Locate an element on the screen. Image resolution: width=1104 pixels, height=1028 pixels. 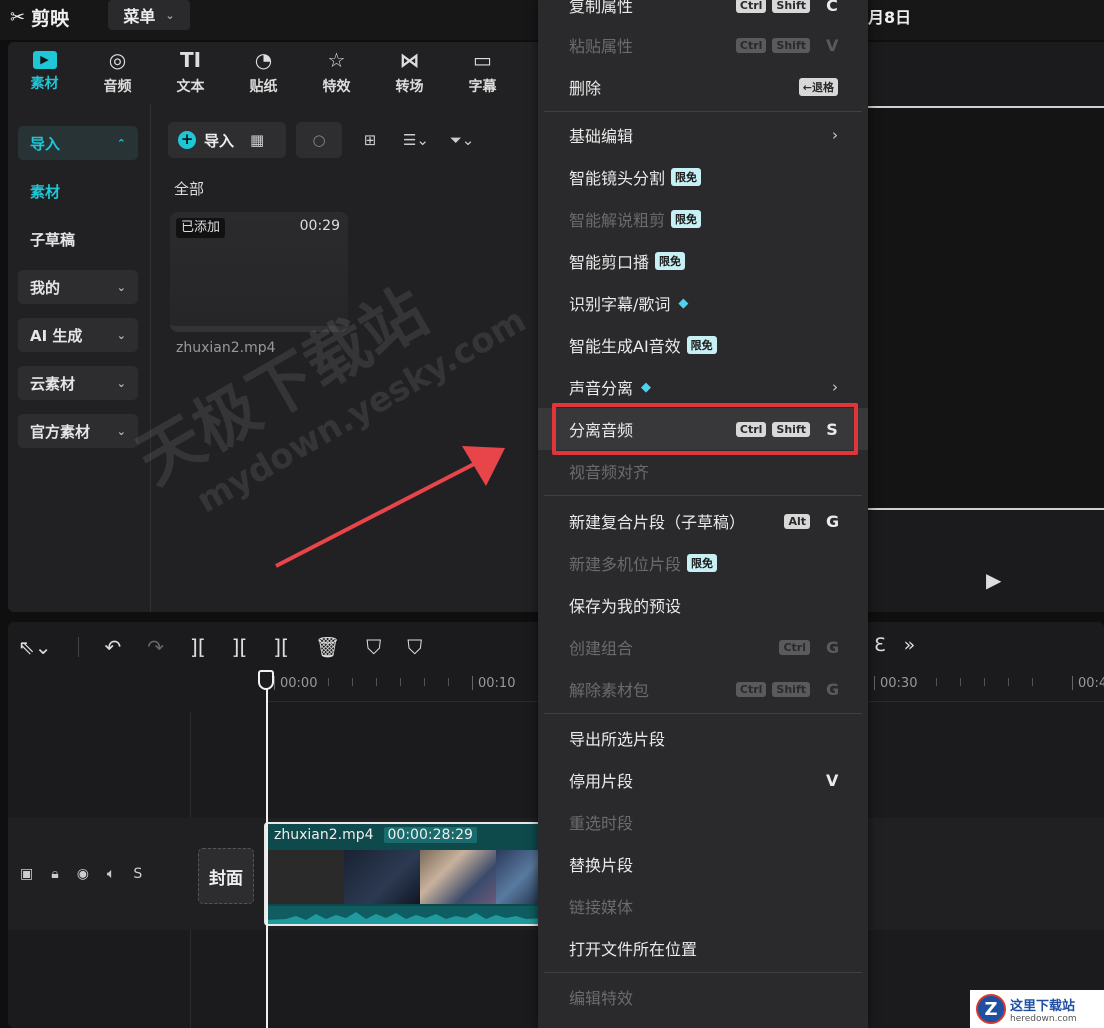
transition-icon: ⋈ is located at coordinates (409, 60).